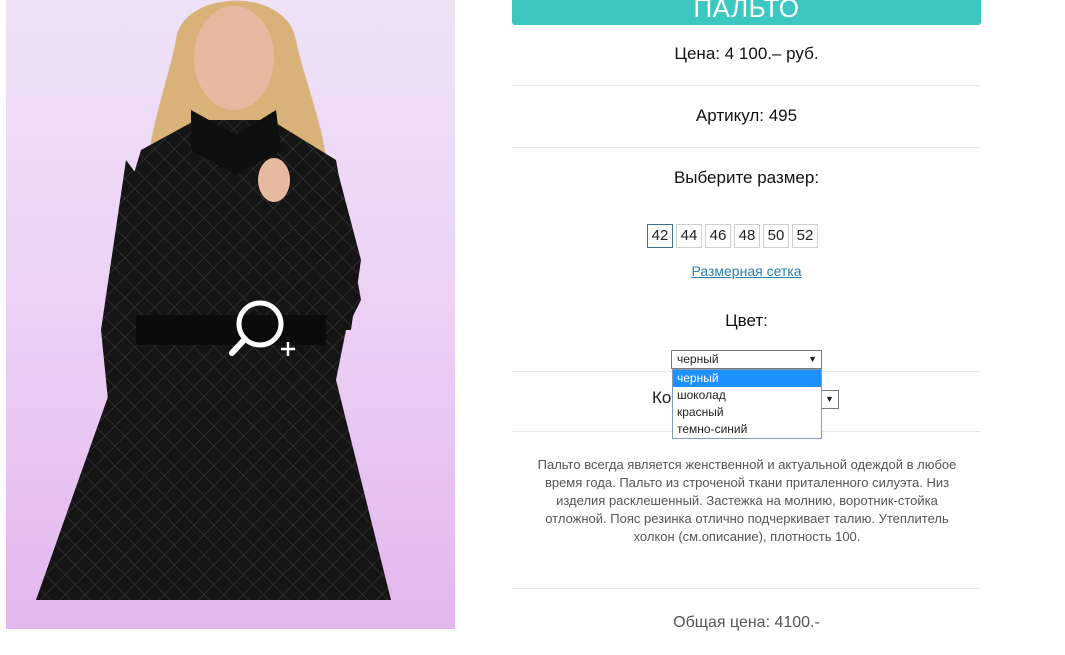 The height and width of the screenshot is (655, 1065). I want to click on quantity-select: ▼, so click(829, 399).